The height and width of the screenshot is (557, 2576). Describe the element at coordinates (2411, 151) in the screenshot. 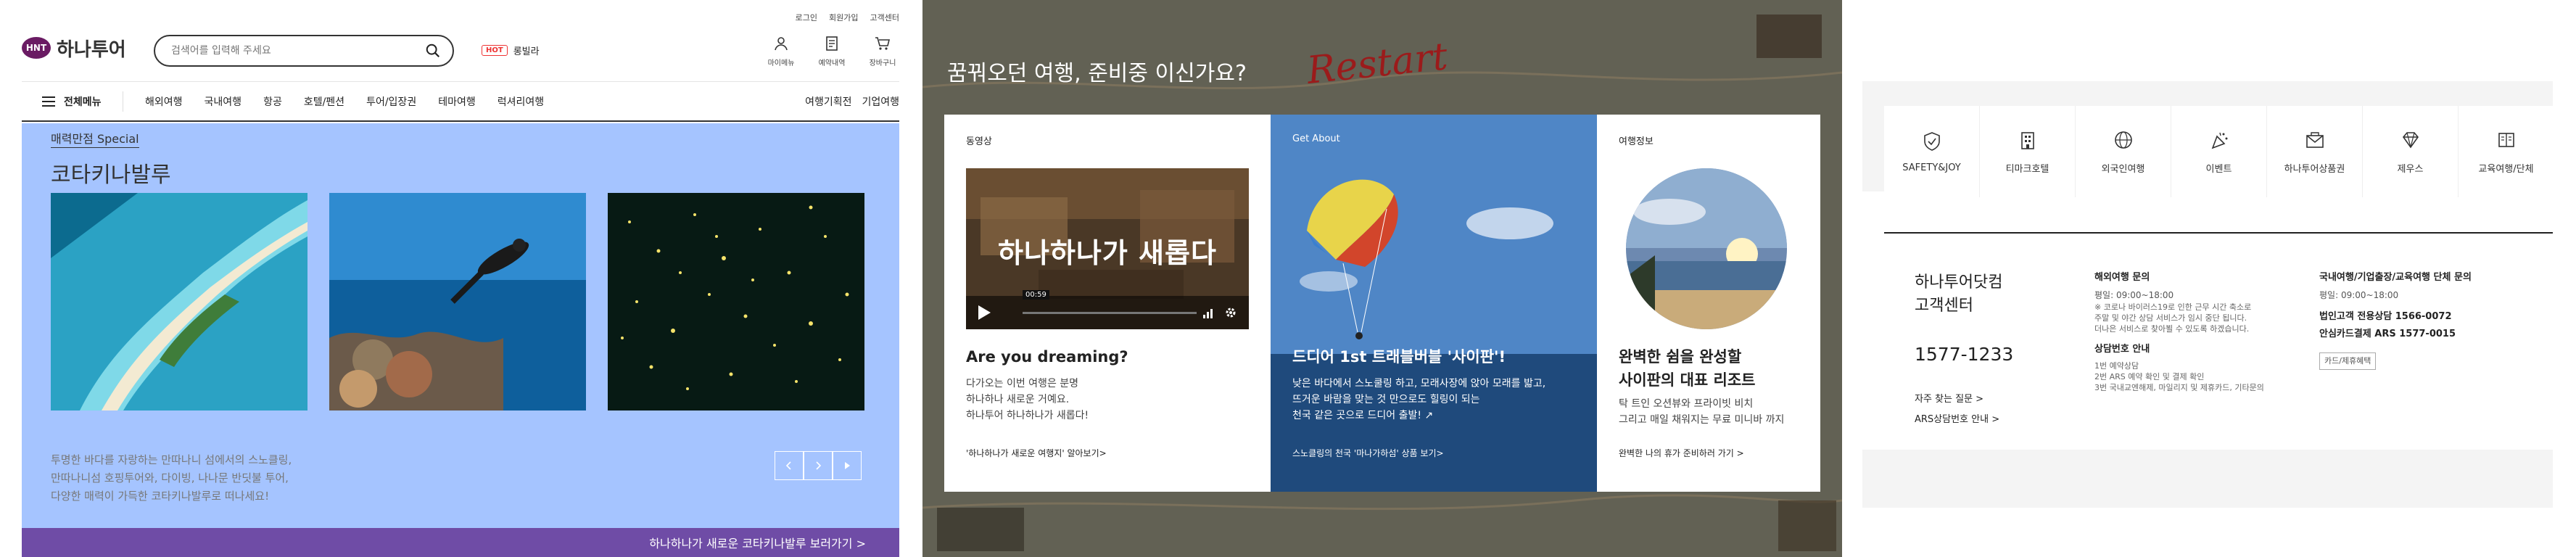

I see `service-zeus: 제우스` at that location.